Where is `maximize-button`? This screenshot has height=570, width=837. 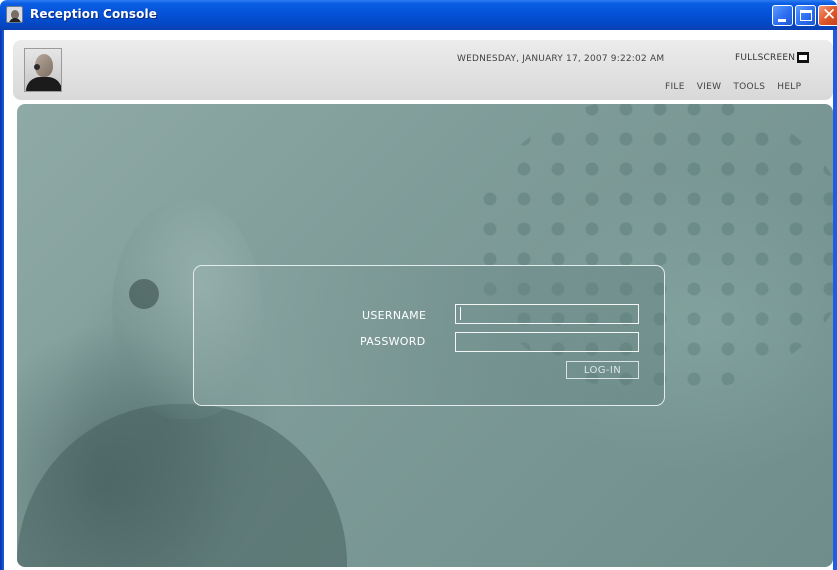 maximize-button is located at coordinates (805, 15).